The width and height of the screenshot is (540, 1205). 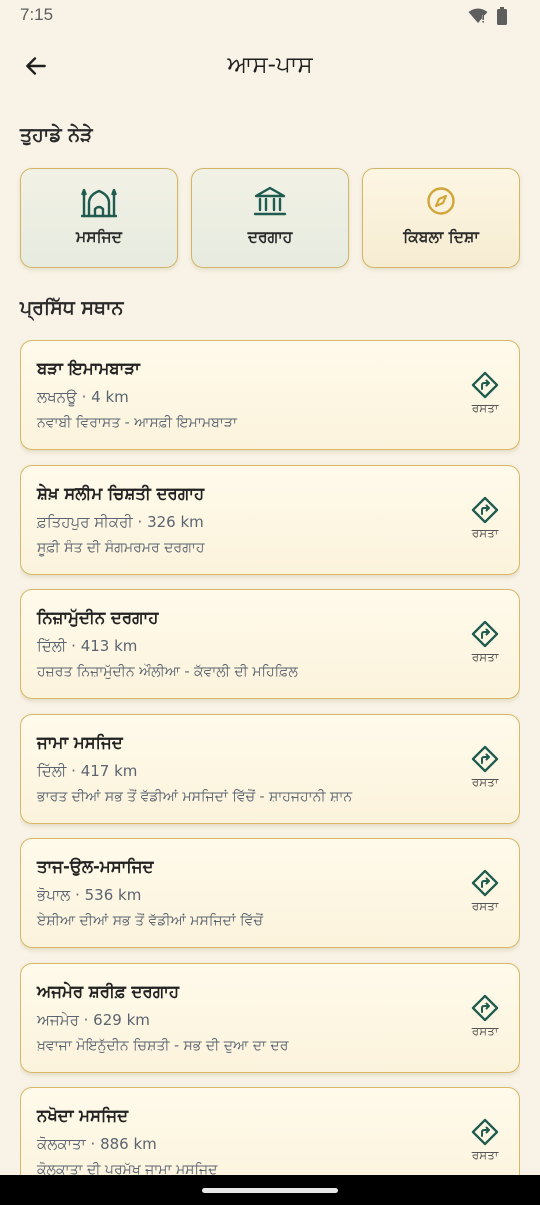 What do you see at coordinates (88, 368) in the screenshot?
I see `place-name: ਬੜਾ ਇਮਾਮਬਾੜਾ` at bounding box center [88, 368].